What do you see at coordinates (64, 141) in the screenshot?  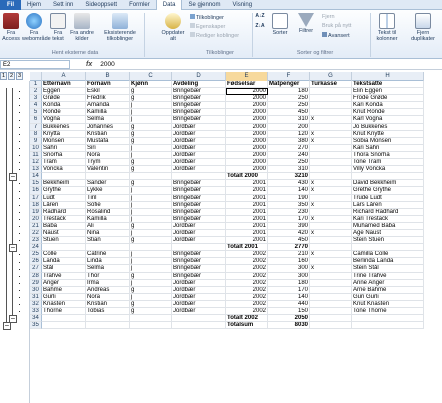 I see `cell-a: Monsen` at bounding box center [64, 141].